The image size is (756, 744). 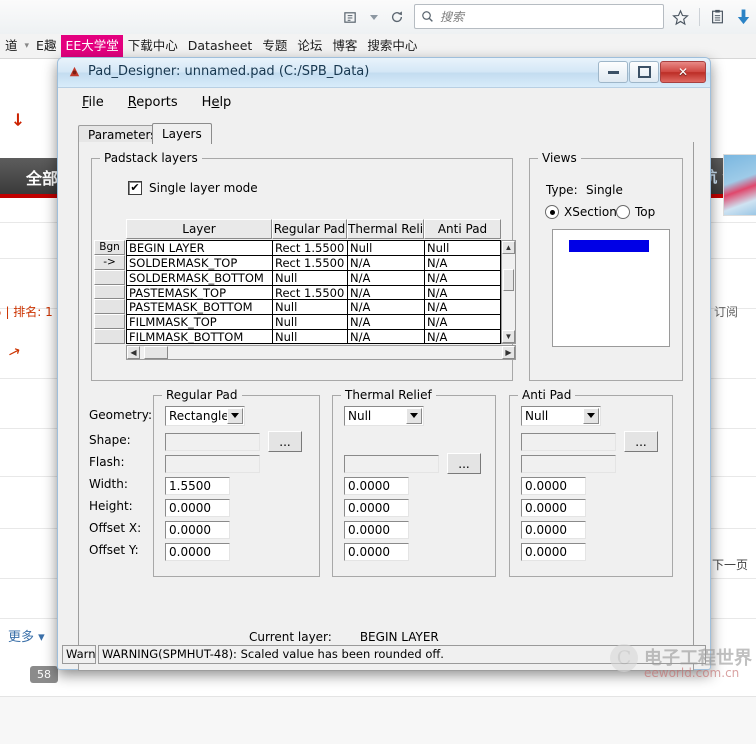 What do you see at coordinates (376, 508) in the screenshot?
I see `thermal-relief-height-input: 0.0000` at bounding box center [376, 508].